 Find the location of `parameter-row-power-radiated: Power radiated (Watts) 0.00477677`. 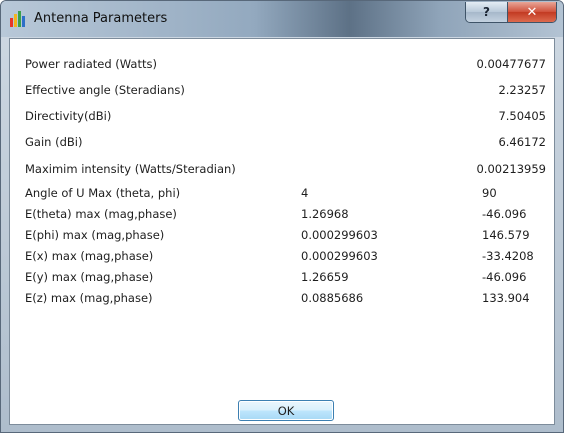

parameter-row-power-radiated: Power radiated (Watts) 0.00477677 is located at coordinates (282, 64).